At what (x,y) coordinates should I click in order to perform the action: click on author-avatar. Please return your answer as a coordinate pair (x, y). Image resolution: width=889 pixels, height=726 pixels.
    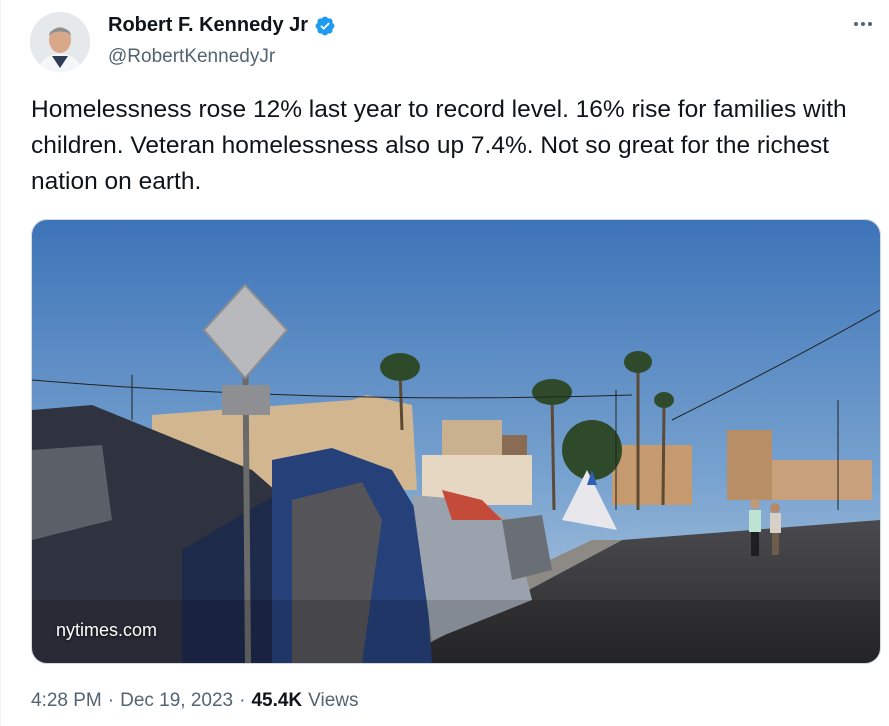
    Looking at the image, I should click on (60, 42).